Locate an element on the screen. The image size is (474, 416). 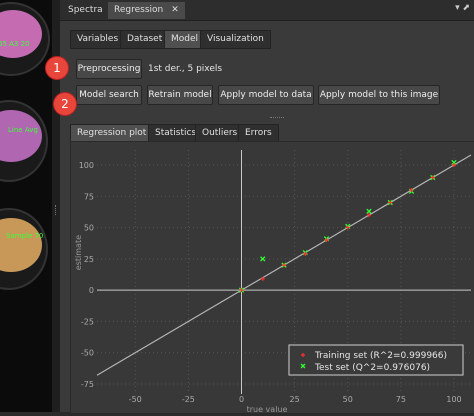
dock-tab-label: Regression is located at coordinates (139, 10).